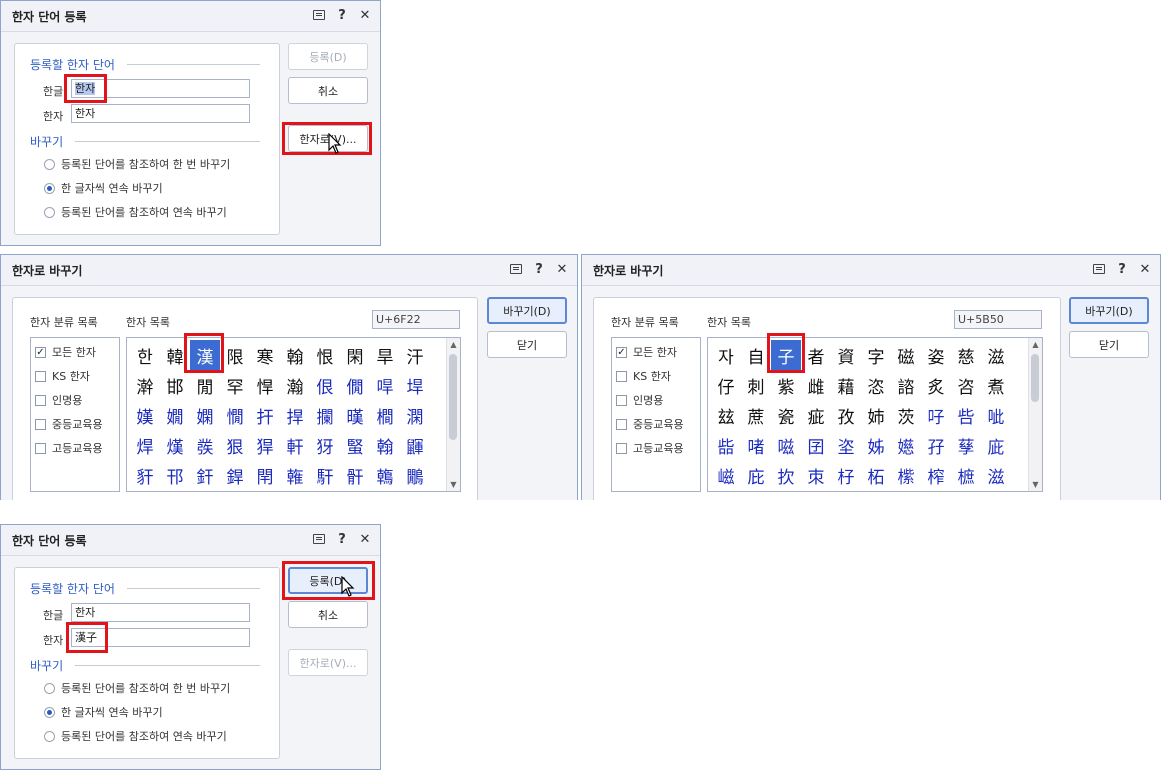  I want to click on cancel-button: 취소, so click(328, 90).